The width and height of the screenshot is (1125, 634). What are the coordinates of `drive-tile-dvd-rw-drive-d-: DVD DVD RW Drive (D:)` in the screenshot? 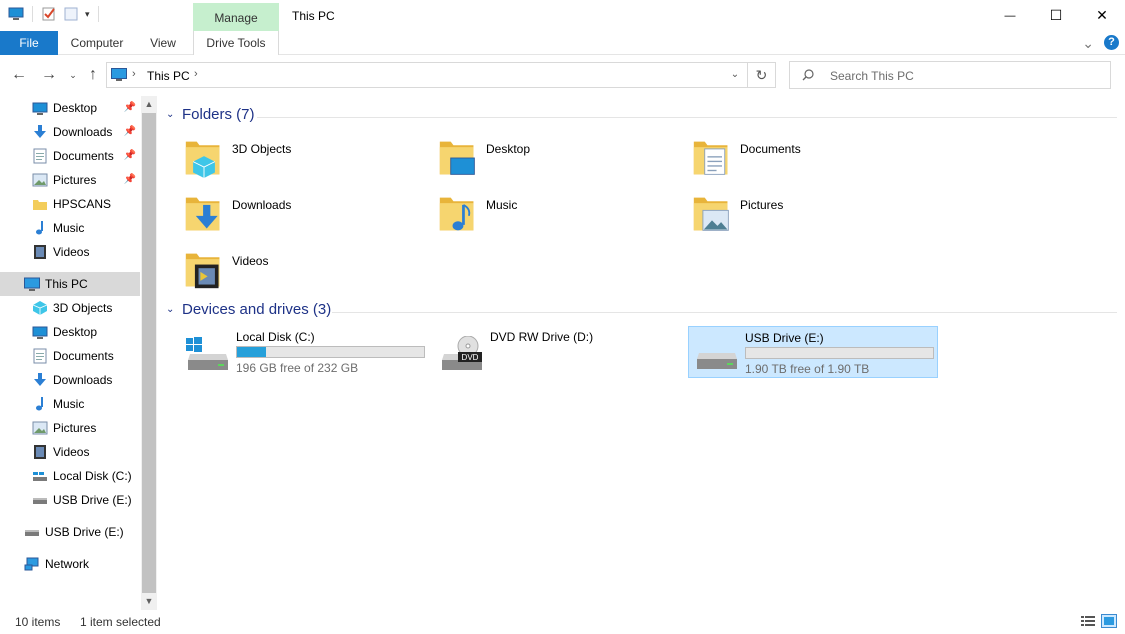 It's located at (559, 352).